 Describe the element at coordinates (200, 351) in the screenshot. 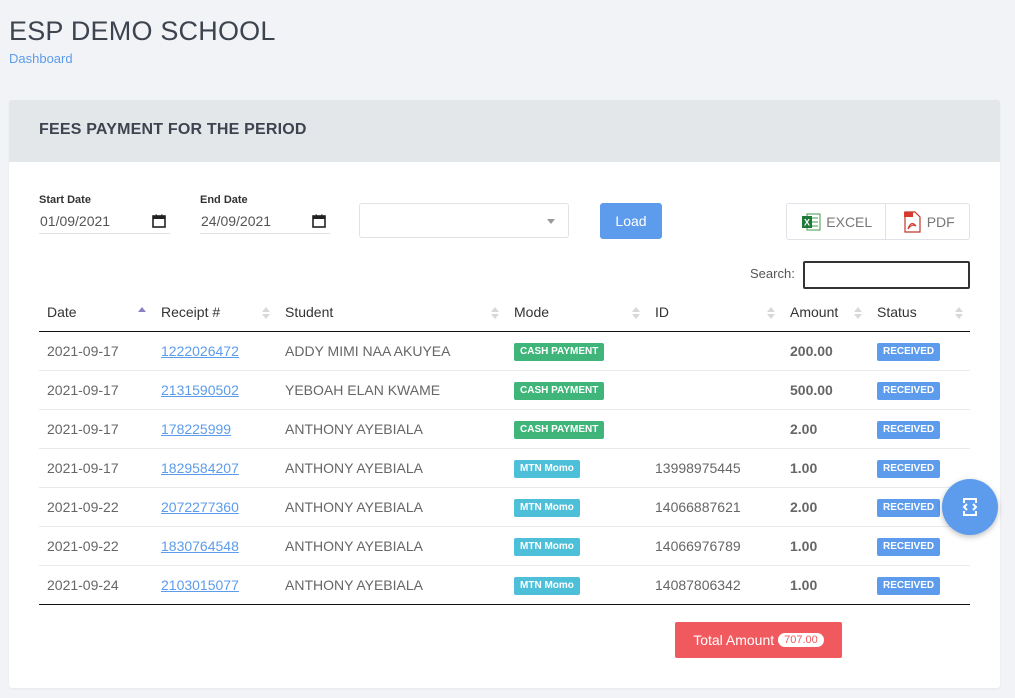

I see `receipt-link: 1222026472` at that location.